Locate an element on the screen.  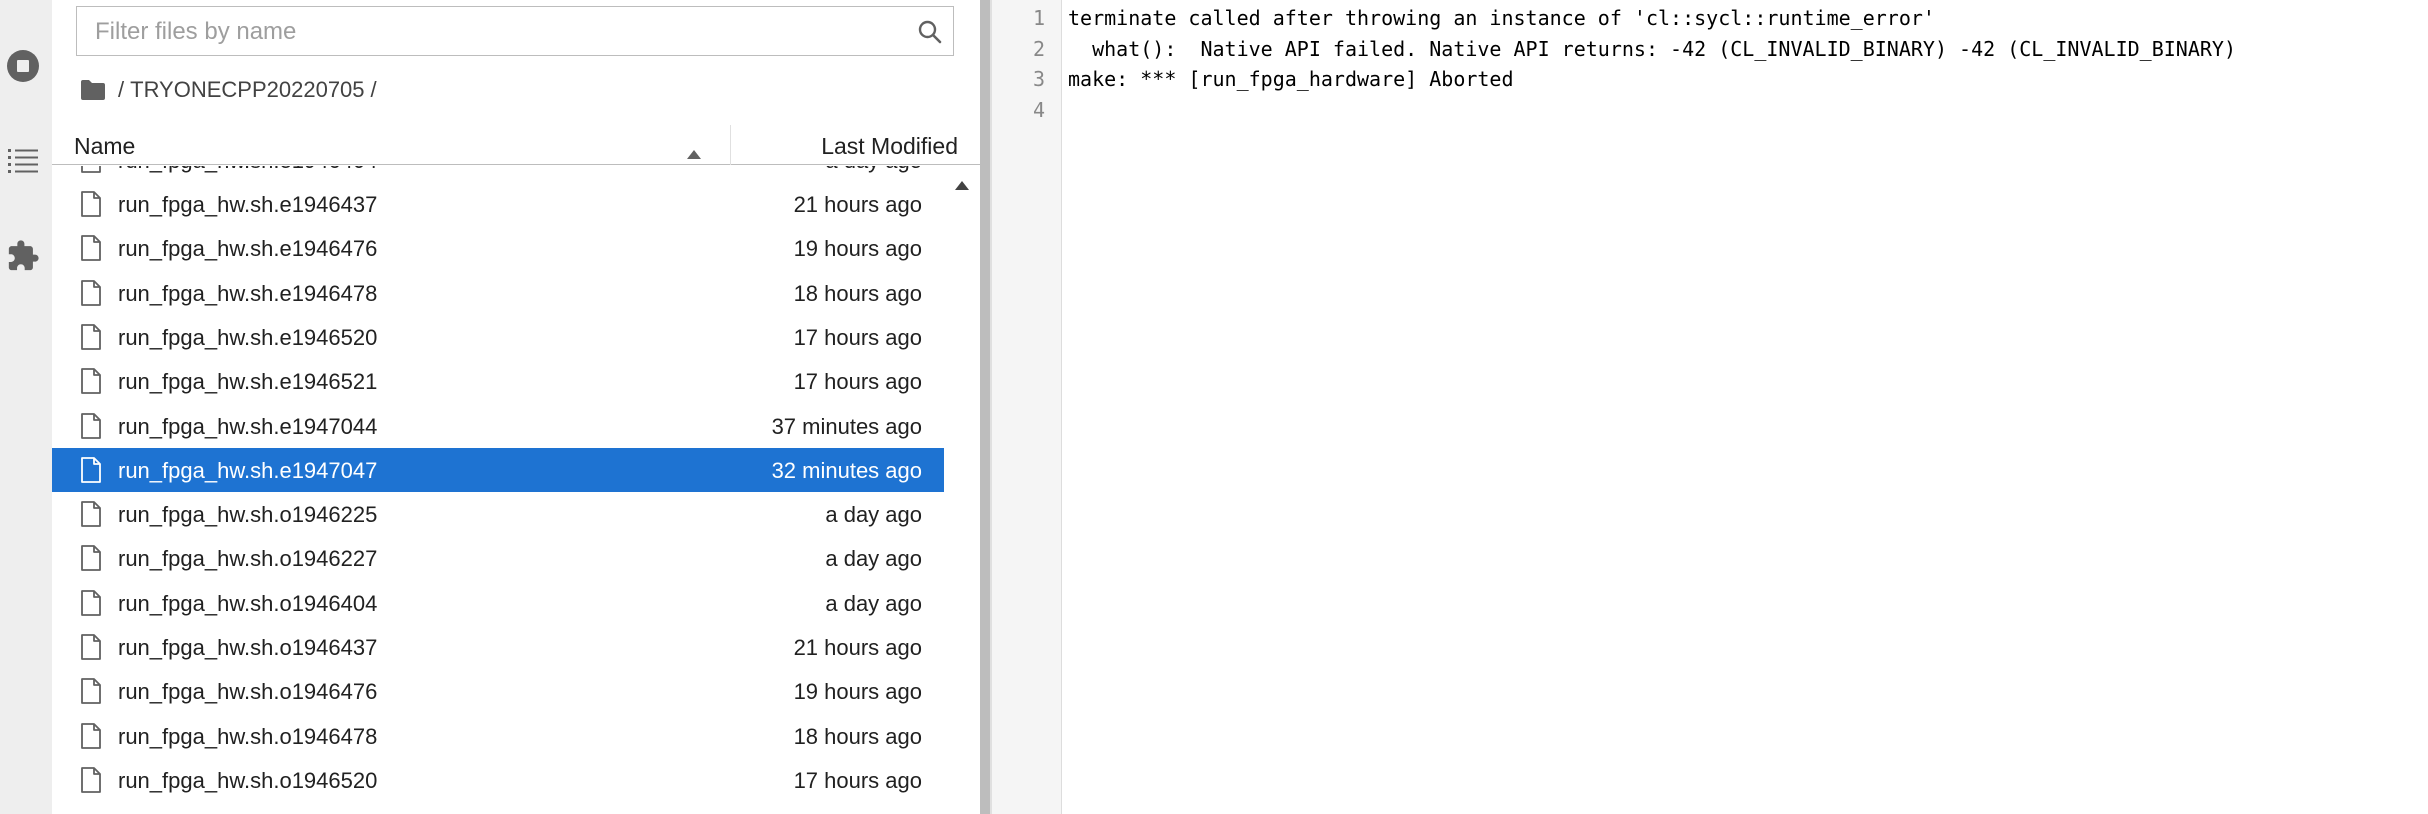
line-number: 4 is located at coordinates (1038, 109).